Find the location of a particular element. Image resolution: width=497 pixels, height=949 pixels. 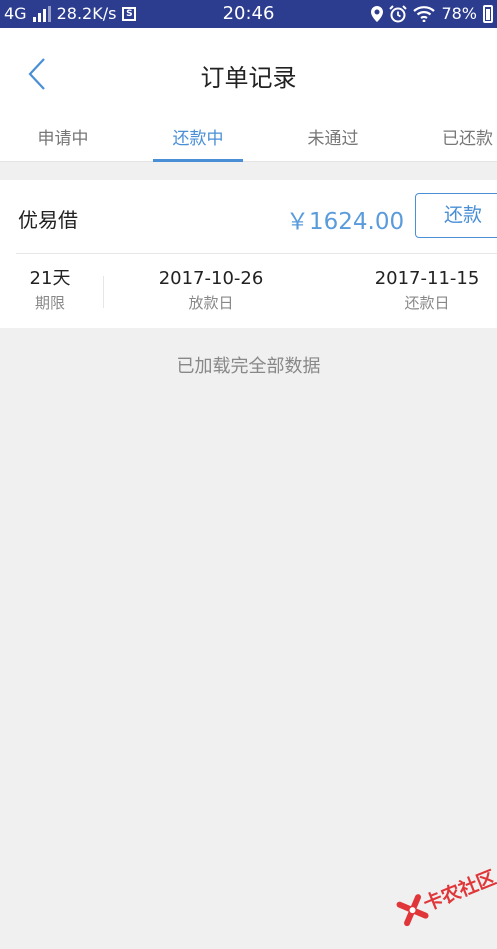

watermark: 卡农社区 is located at coordinates (439, 894).